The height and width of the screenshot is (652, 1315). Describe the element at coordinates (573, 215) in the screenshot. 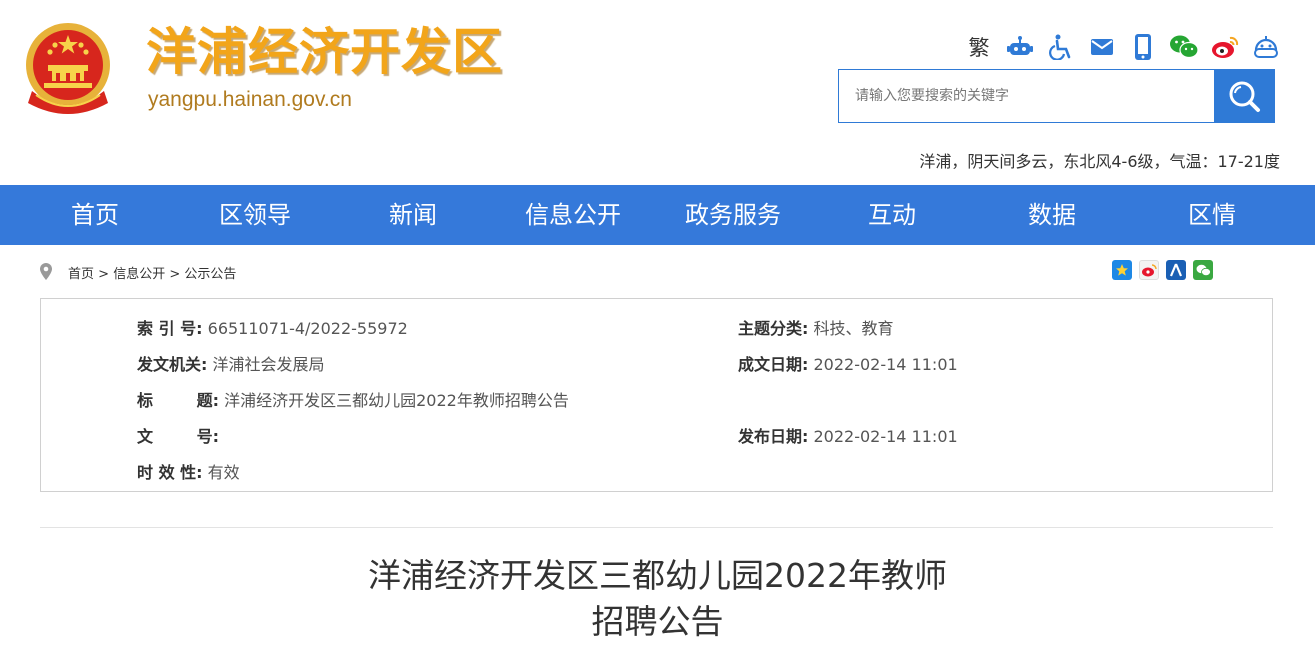

I see `nav-item-disclosure: 信息公开` at that location.